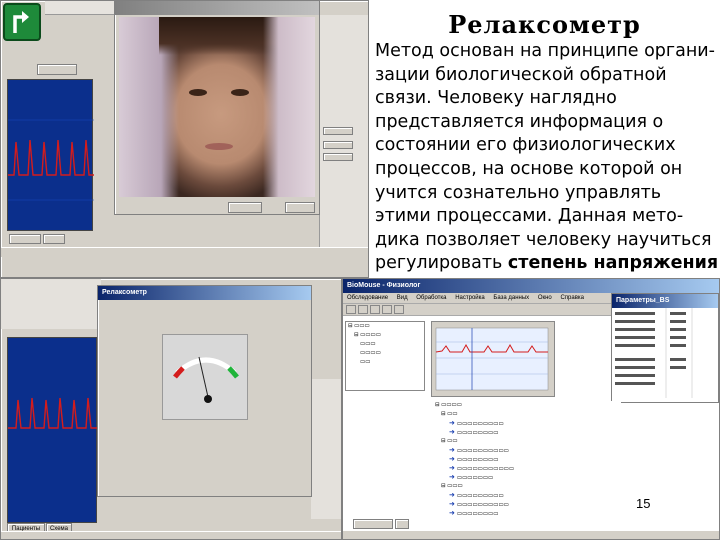 Image resolution: width=720 pixels, height=540 pixels. I want to click on left-status-bar, so click(184, 252).